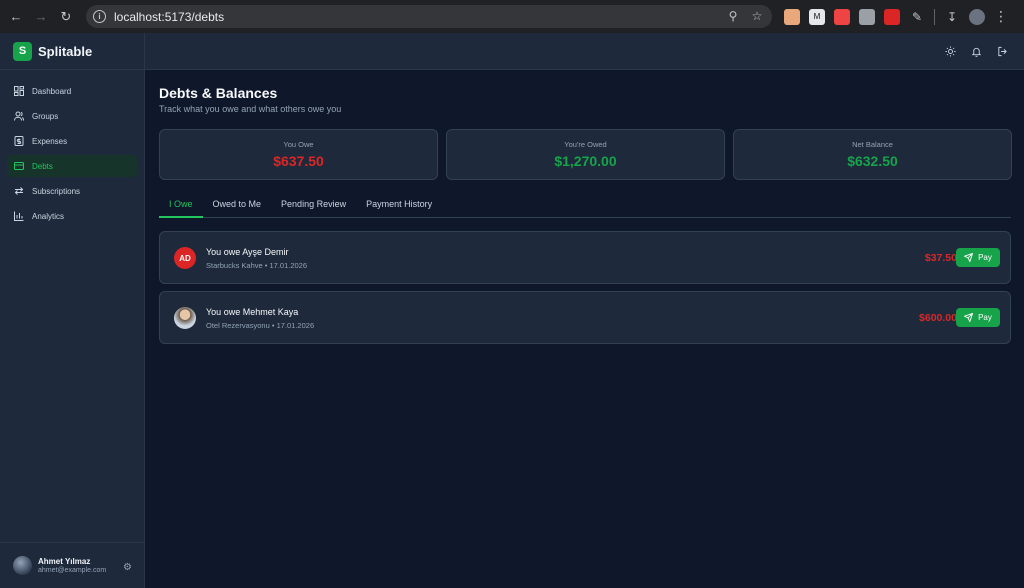 The height and width of the screenshot is (588, 1024). I want to click on url-text: localhost:5173/debts, so click(169, 17).